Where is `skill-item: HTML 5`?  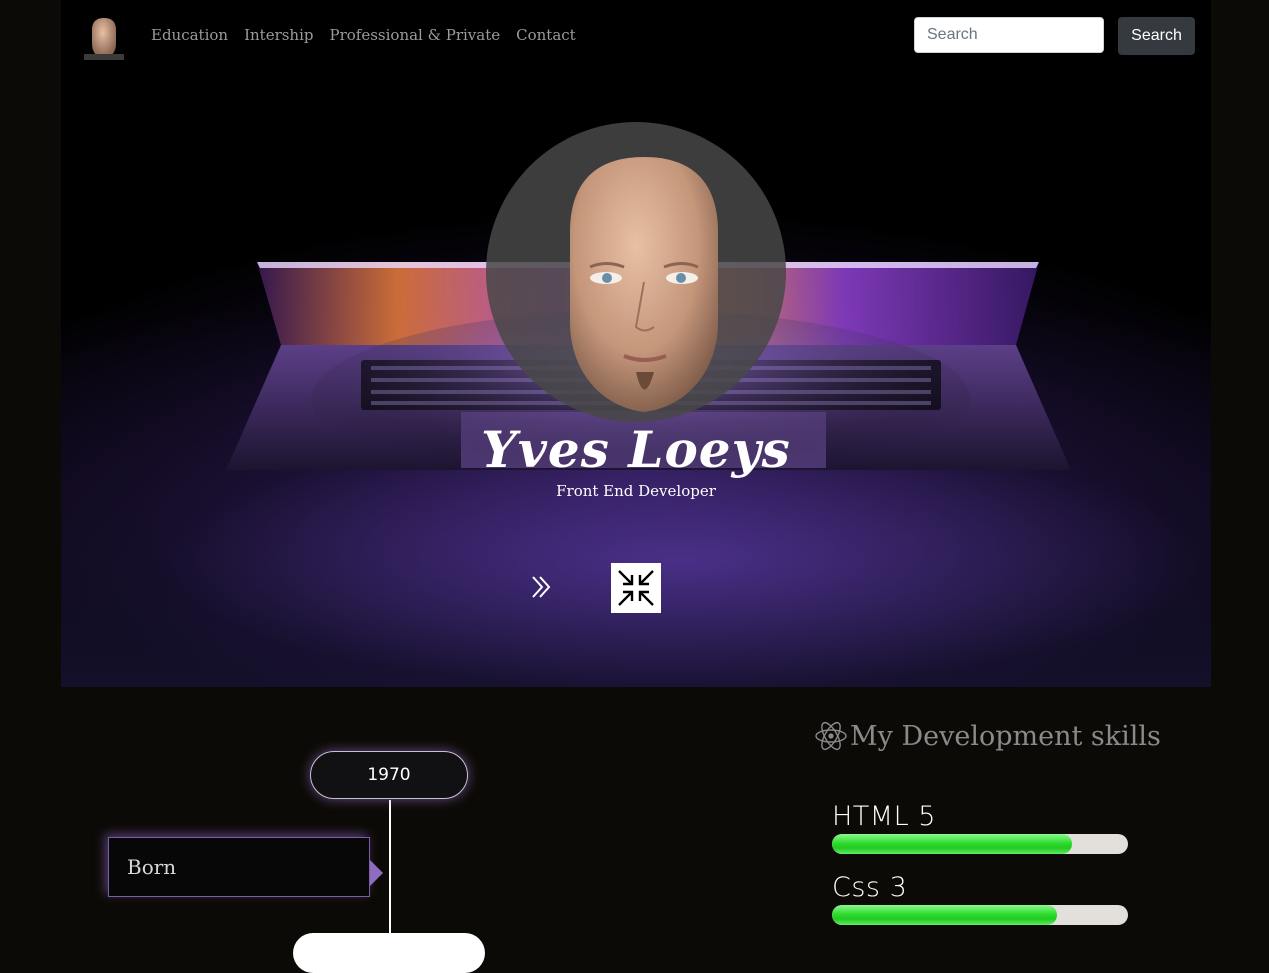 skill-item: HTML 5 is located at coordinates (980, 828).